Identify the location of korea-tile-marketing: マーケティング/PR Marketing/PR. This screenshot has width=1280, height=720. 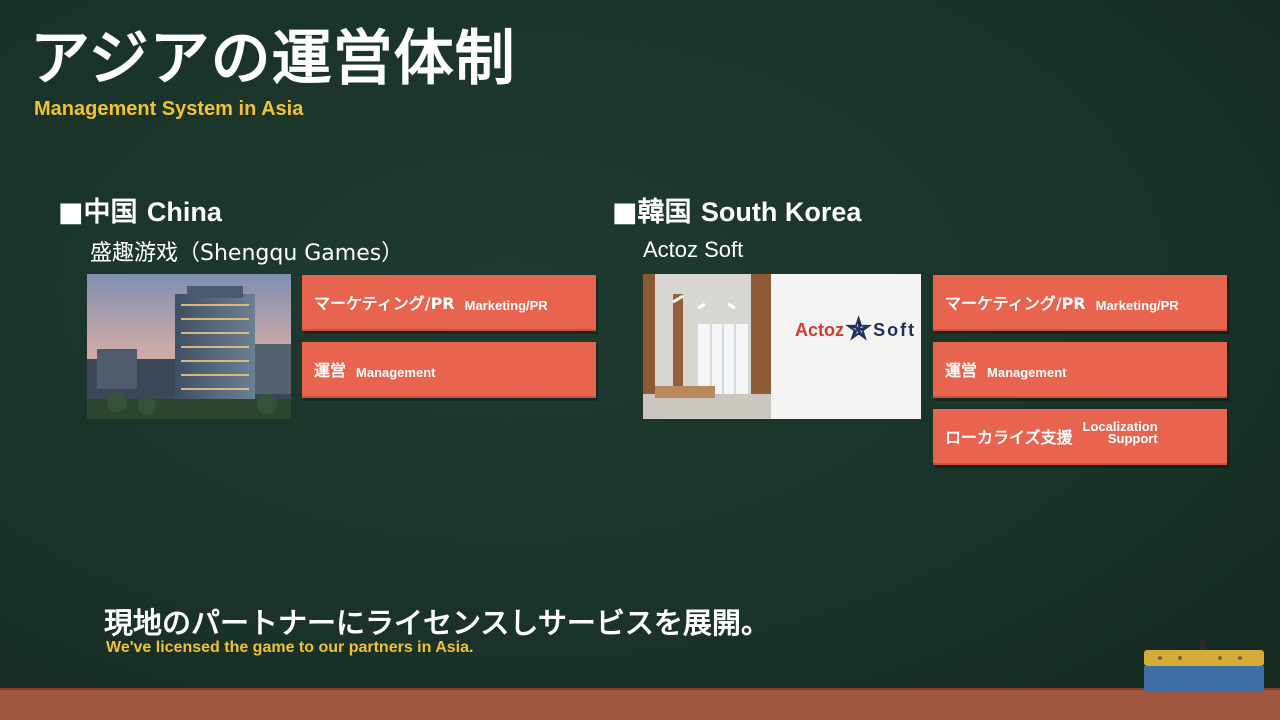
(1080, 303).